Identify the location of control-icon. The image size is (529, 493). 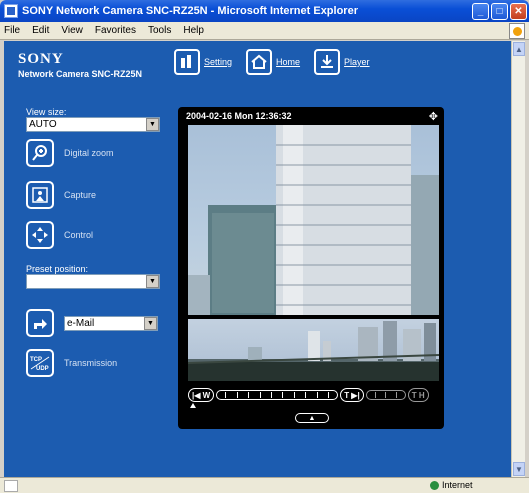
(40, 235).